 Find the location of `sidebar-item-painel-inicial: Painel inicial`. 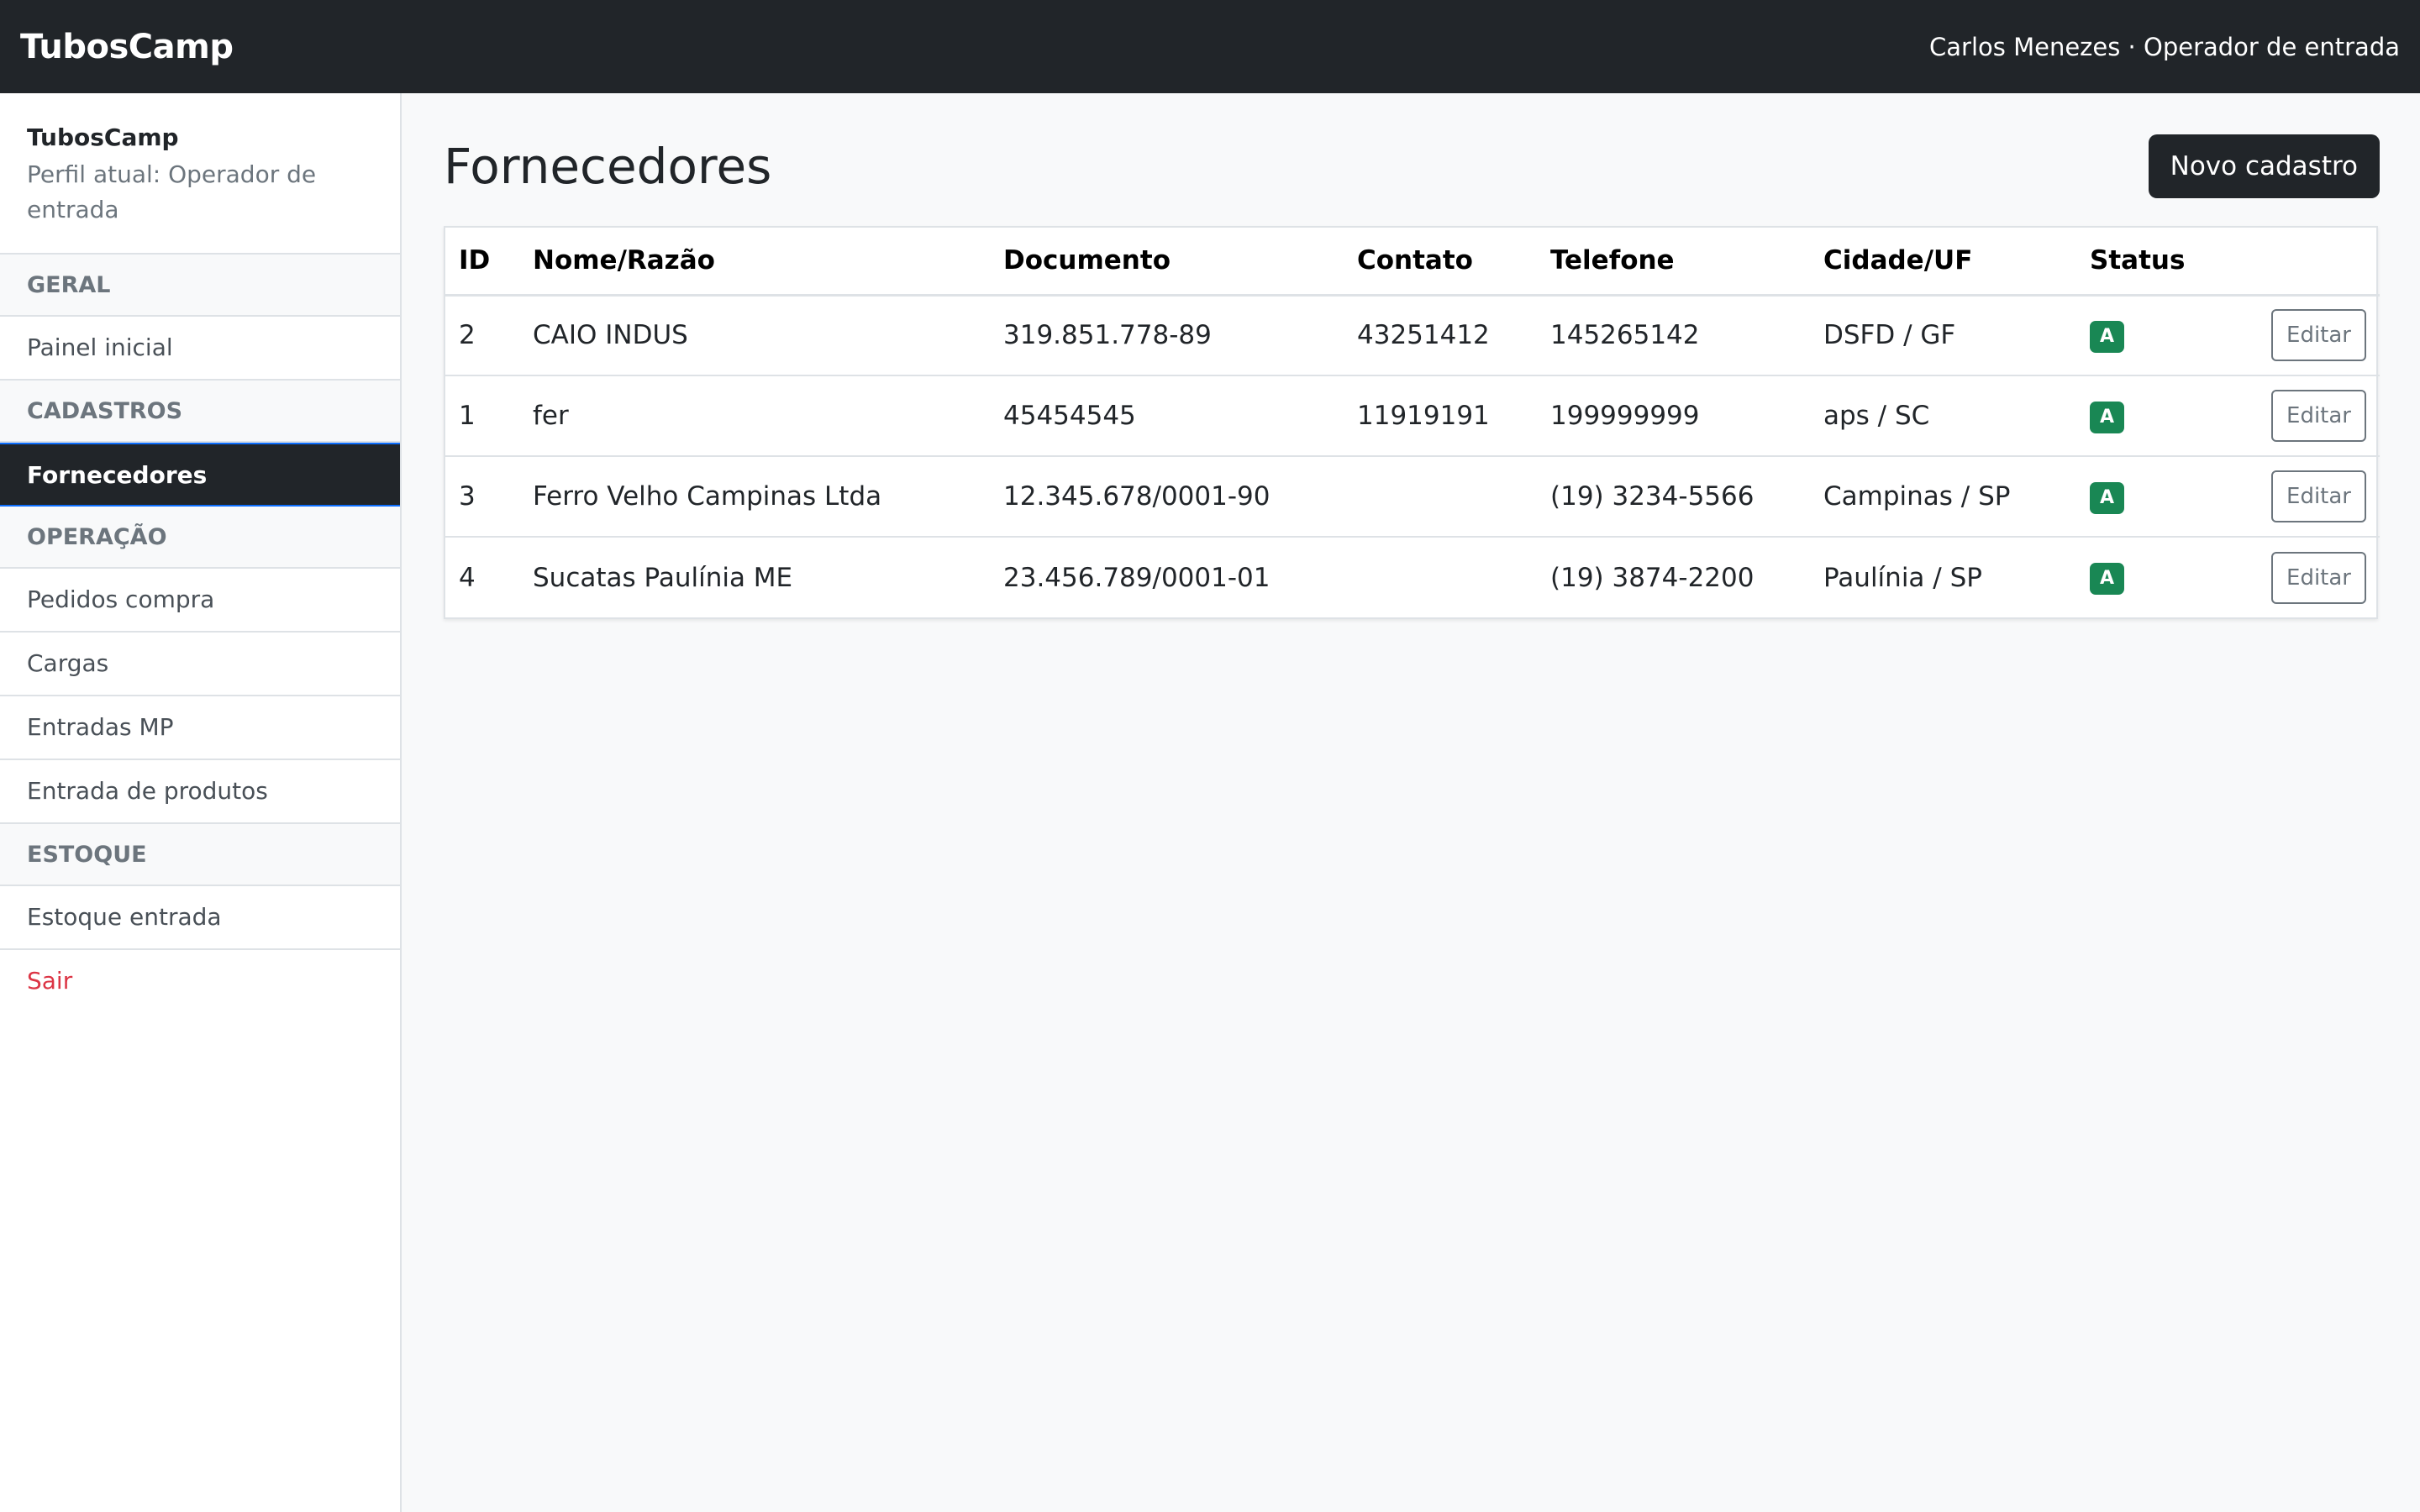

sidebar-item-painel-inicial: Painel inicial is located at coordinates (200, 349).